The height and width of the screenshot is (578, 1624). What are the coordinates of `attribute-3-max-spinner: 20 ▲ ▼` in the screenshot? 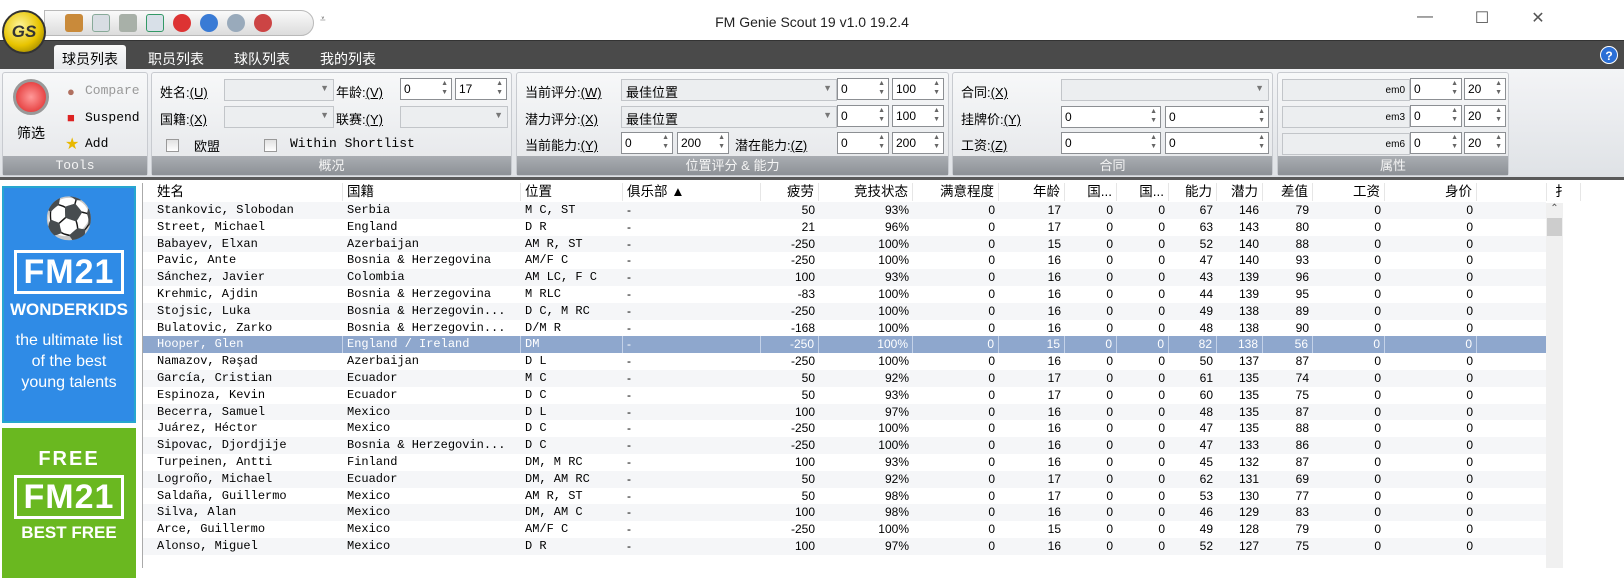 It's located at (1485, 143).